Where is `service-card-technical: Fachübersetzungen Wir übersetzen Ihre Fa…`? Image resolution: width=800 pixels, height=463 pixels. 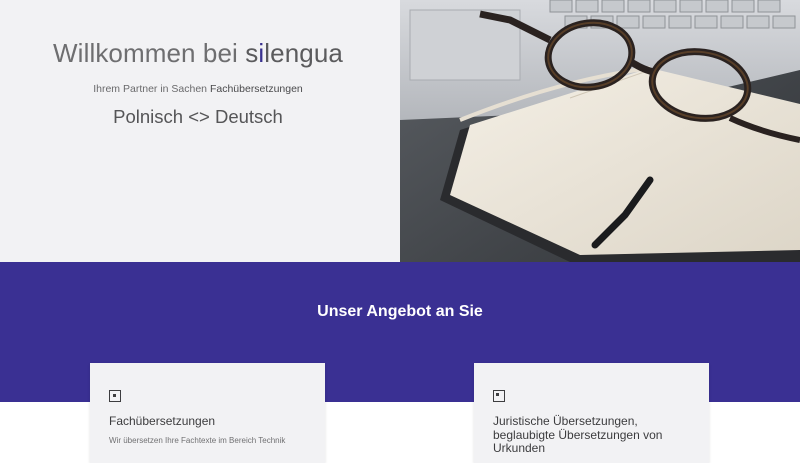
service-card-technical: Fachübersetzungen Wir übersetzen Ihre Fa… is located at coordinates (207, 413).